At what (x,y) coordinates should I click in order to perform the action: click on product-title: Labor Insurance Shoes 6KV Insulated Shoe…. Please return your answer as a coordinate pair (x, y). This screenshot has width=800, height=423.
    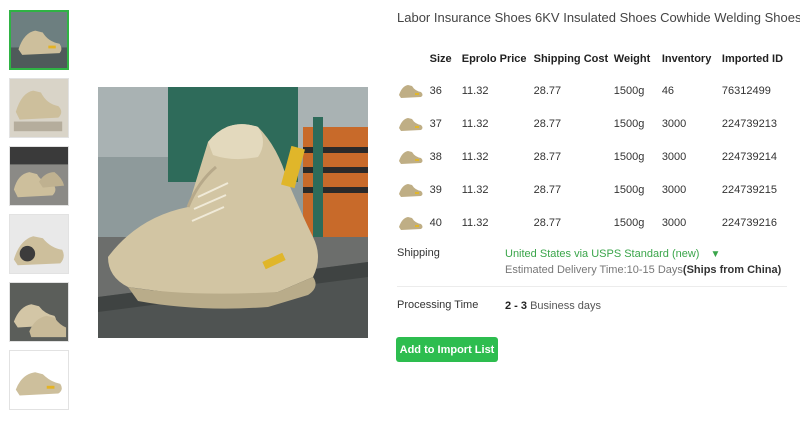
    Looking at the image, I should click on (598, 17).